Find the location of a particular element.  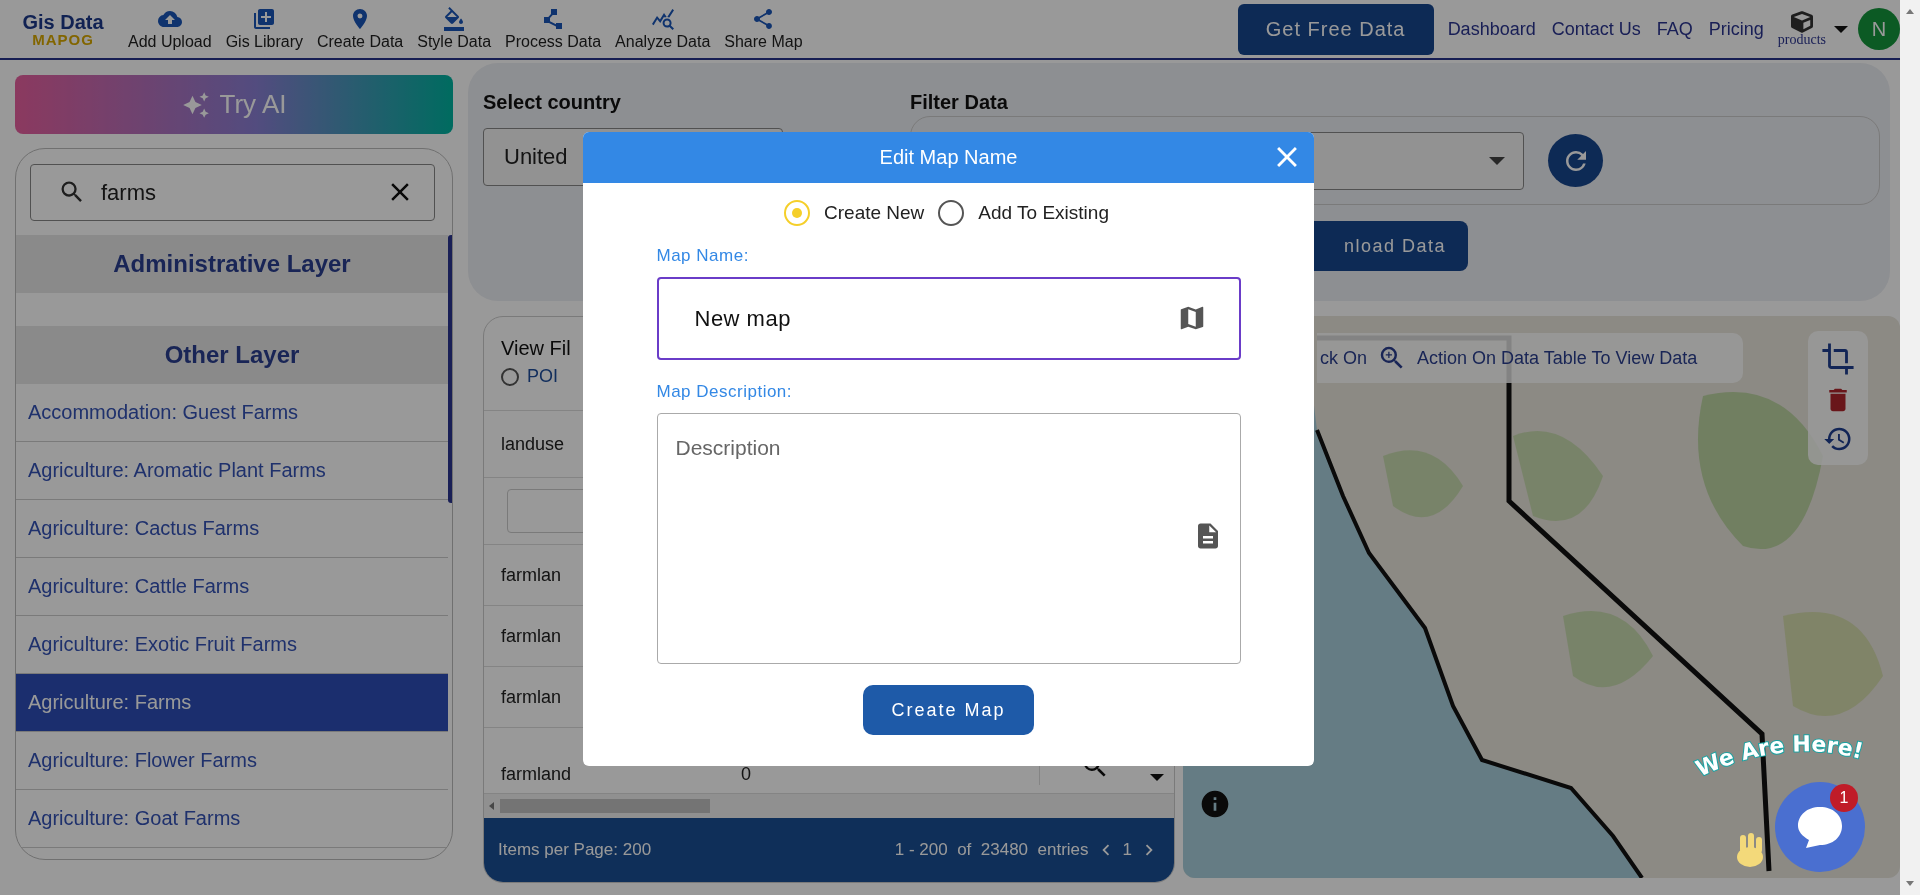

cube-icon is located at coordinates (1801, 22).